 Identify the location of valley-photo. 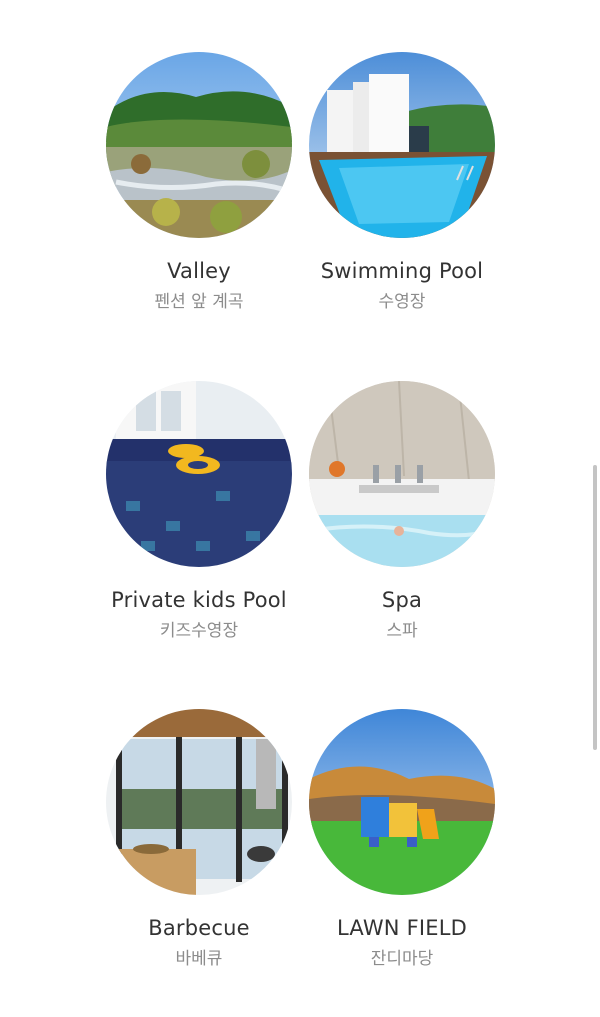
(199, 145).